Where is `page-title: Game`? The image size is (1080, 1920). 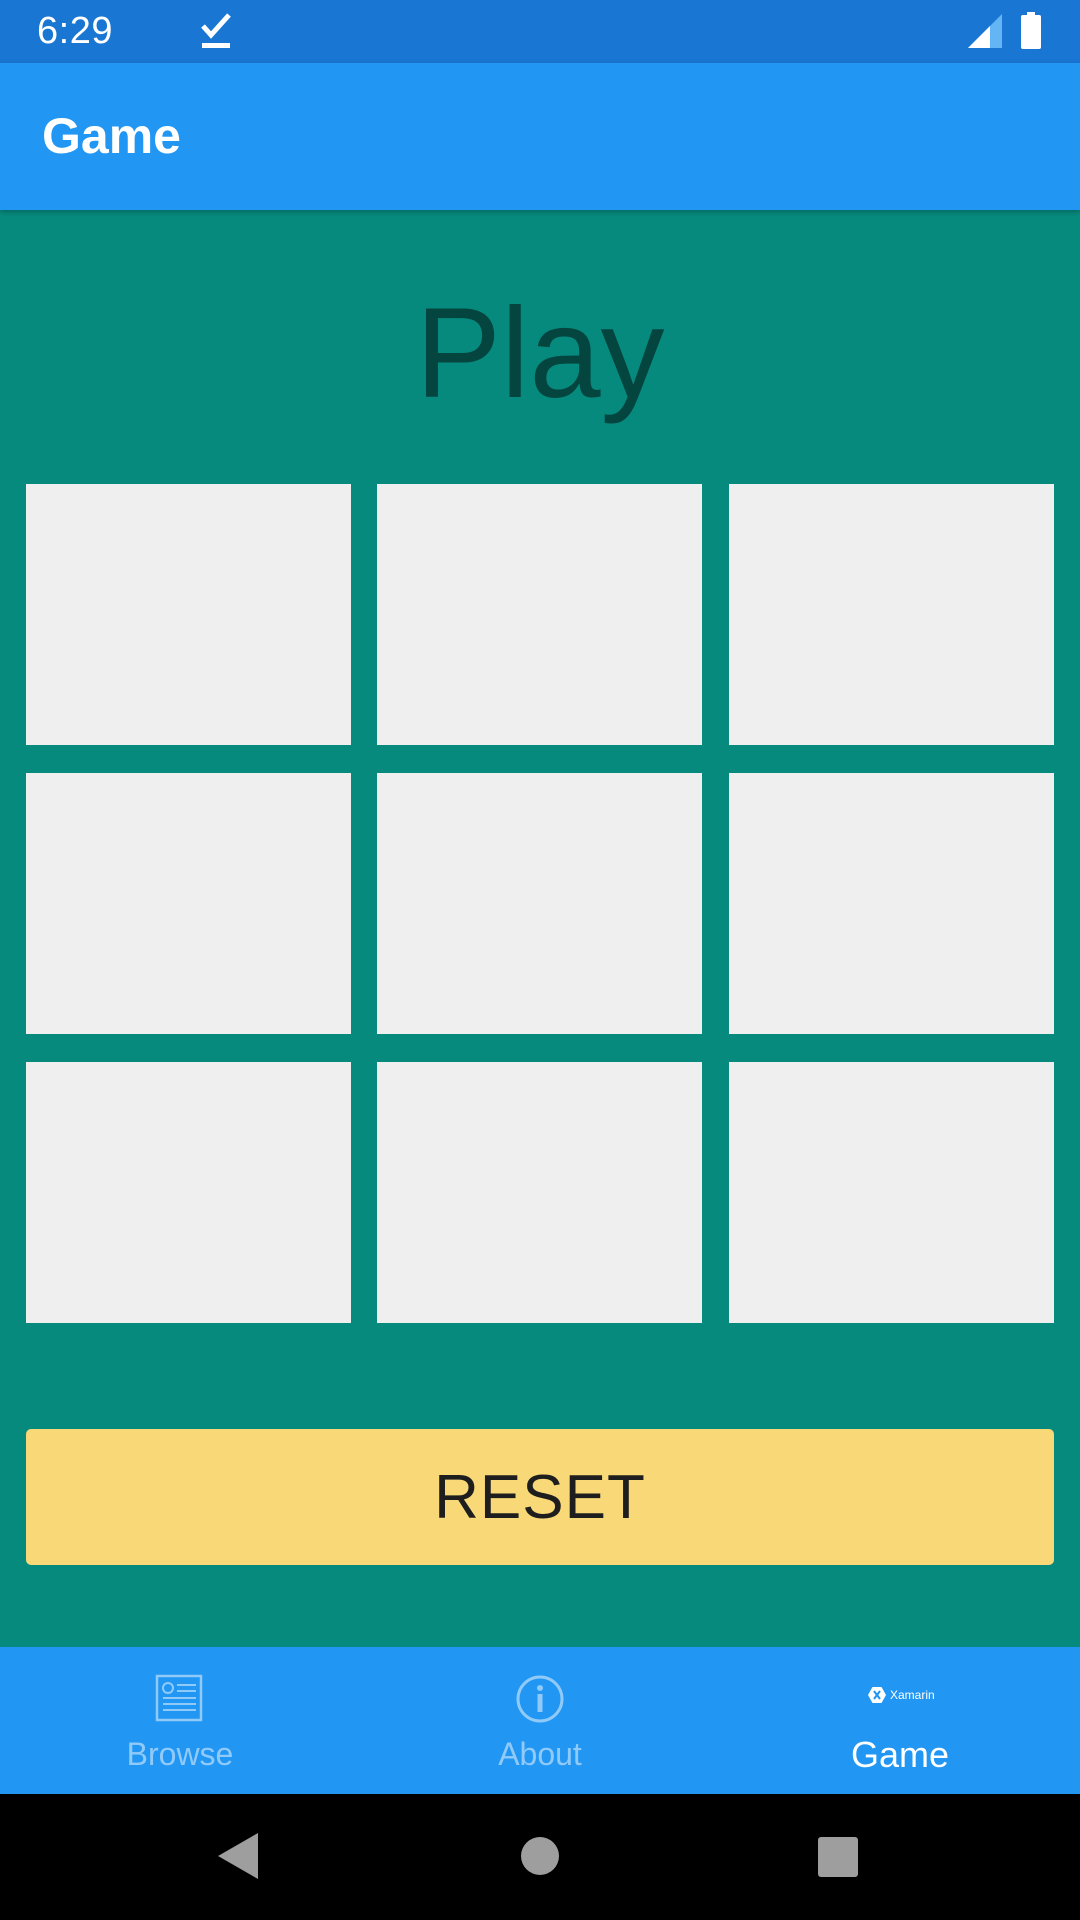 page-title: Game is located at coordinates (111, 136).